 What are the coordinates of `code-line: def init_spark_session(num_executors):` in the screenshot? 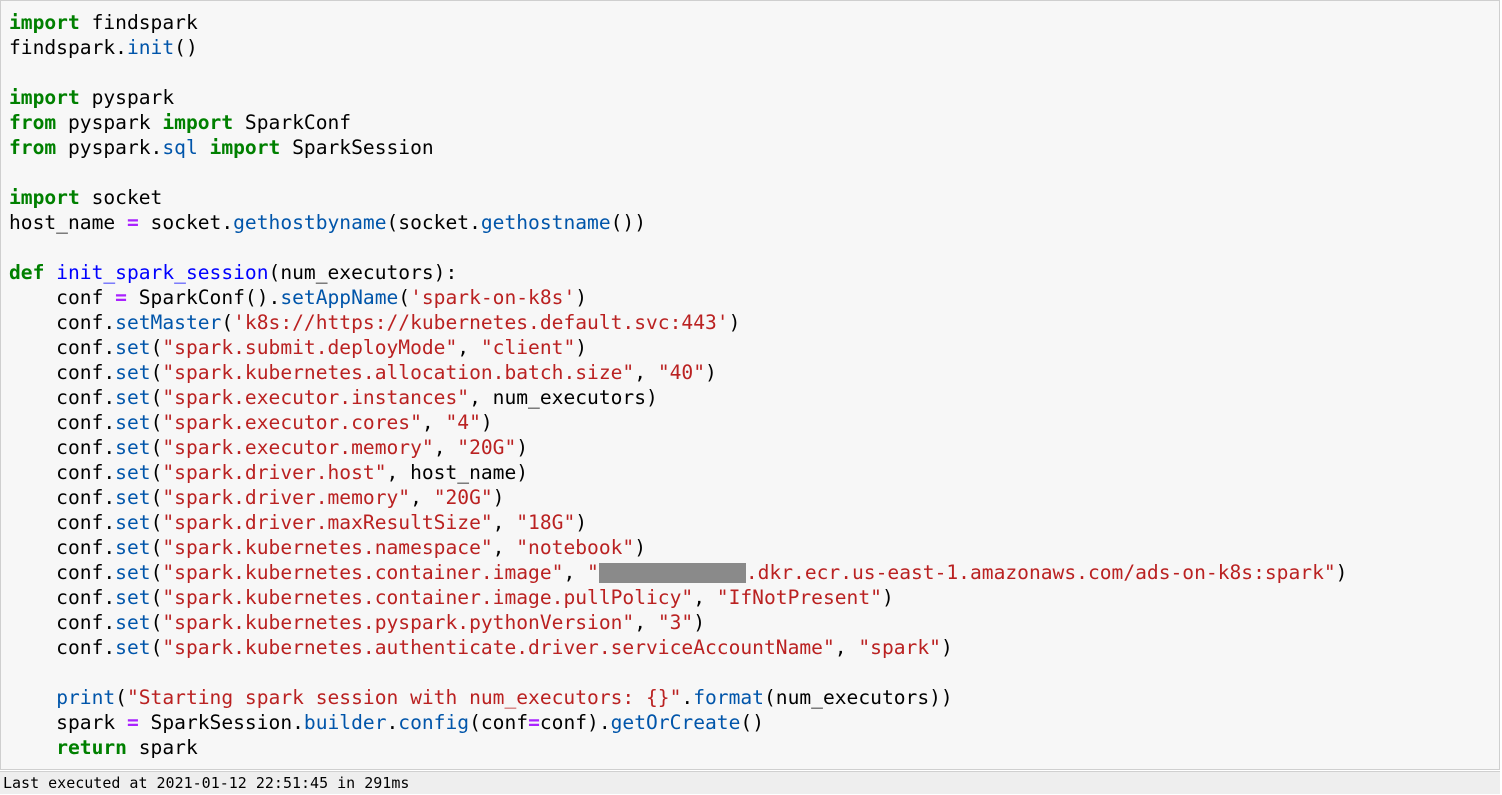 It's located at (678, 272).